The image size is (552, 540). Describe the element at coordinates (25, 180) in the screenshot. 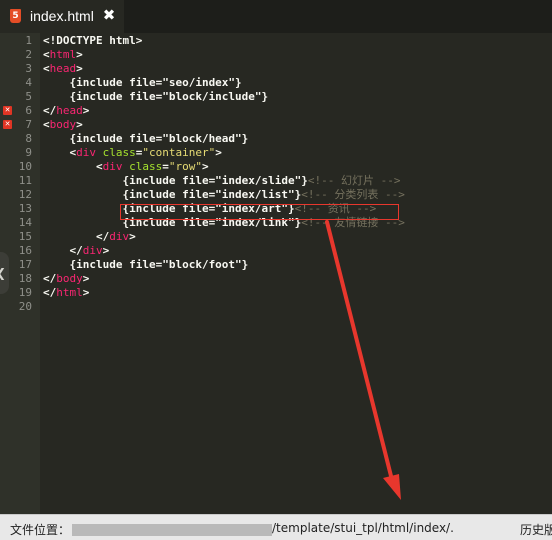

I see `line-number: 11` at that location.